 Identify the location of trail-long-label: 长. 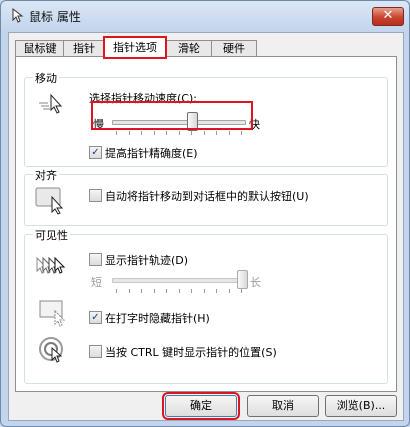
(255, 282).